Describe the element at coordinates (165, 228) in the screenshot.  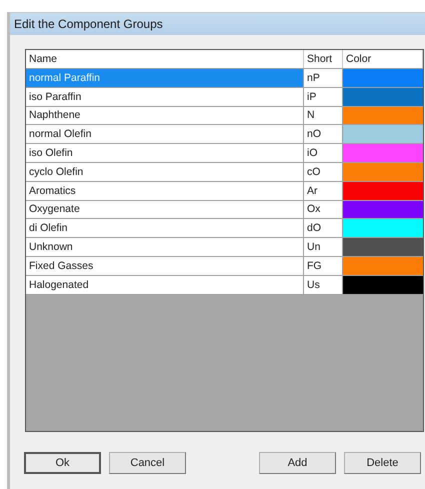
I see `table-cell: di Olefin` at that location.